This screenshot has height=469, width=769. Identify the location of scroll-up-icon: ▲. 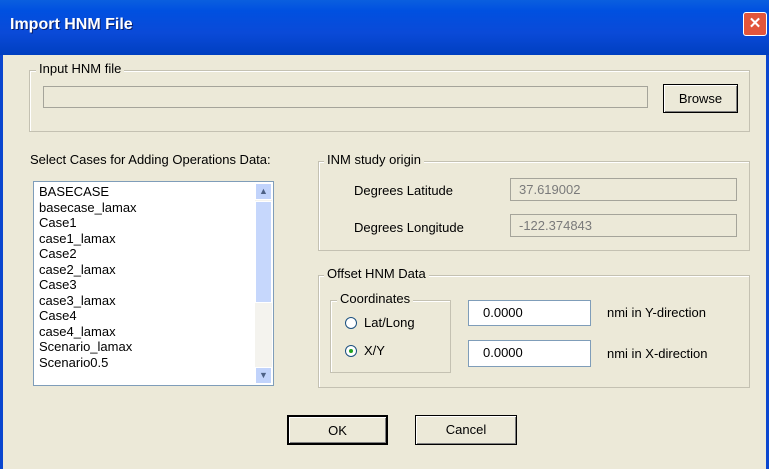
(263, 191).